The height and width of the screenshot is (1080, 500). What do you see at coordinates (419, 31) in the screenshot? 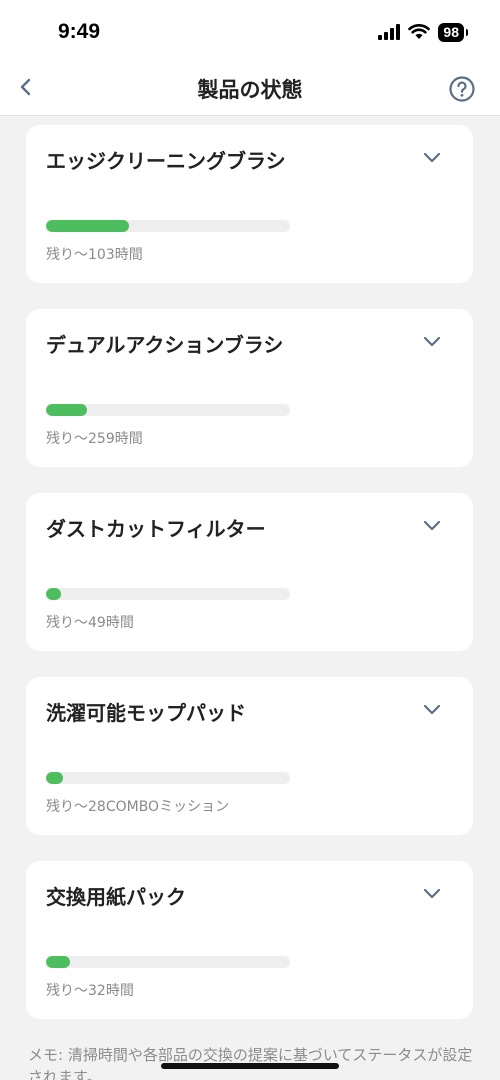
I see `wifi-icon` at bounding box center [419, 31].